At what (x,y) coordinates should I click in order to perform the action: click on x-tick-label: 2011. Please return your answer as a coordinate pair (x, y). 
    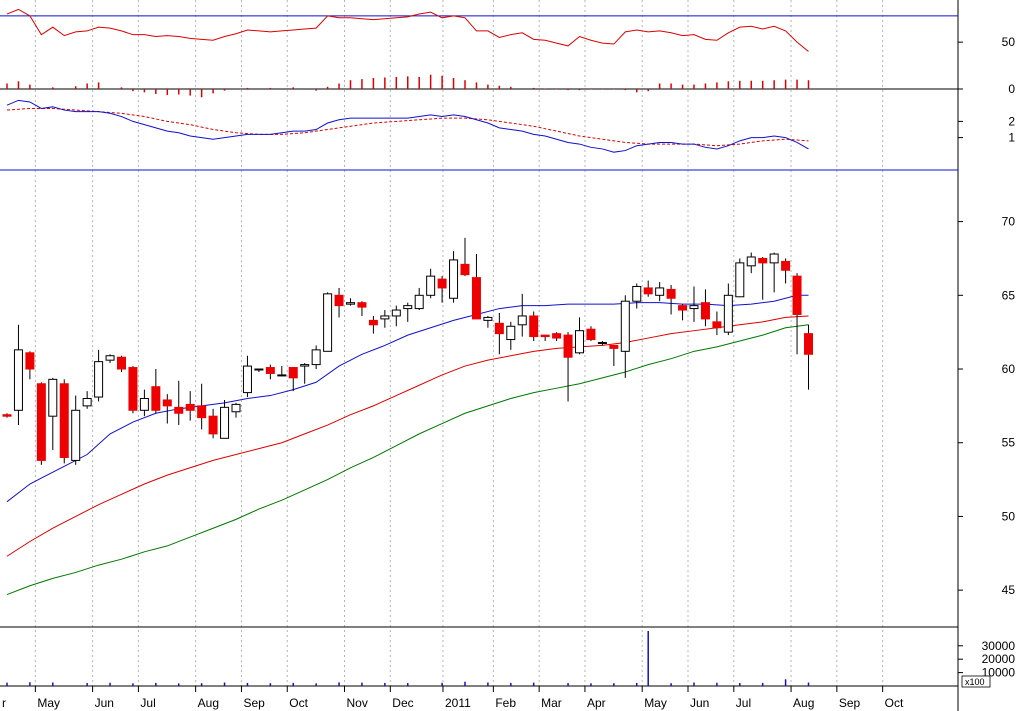
    Looking at the image, I should click on (458, 703).